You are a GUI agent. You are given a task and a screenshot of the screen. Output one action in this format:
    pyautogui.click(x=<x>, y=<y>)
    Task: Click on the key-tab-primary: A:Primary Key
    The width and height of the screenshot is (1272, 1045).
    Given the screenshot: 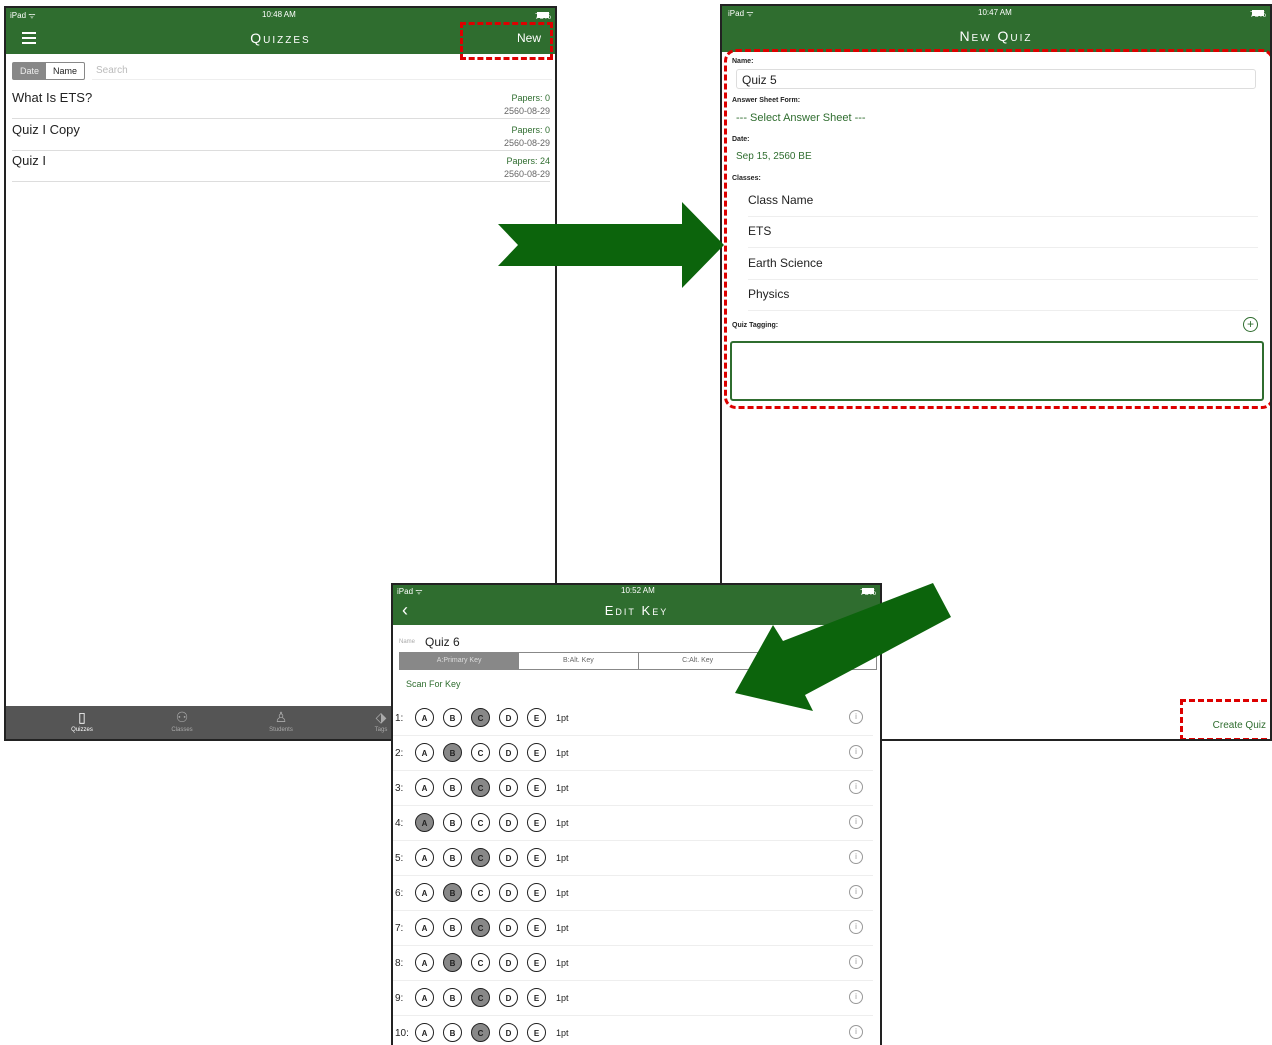 What is the action you would take?
    pyautogui.click(x=460, y=661)
    